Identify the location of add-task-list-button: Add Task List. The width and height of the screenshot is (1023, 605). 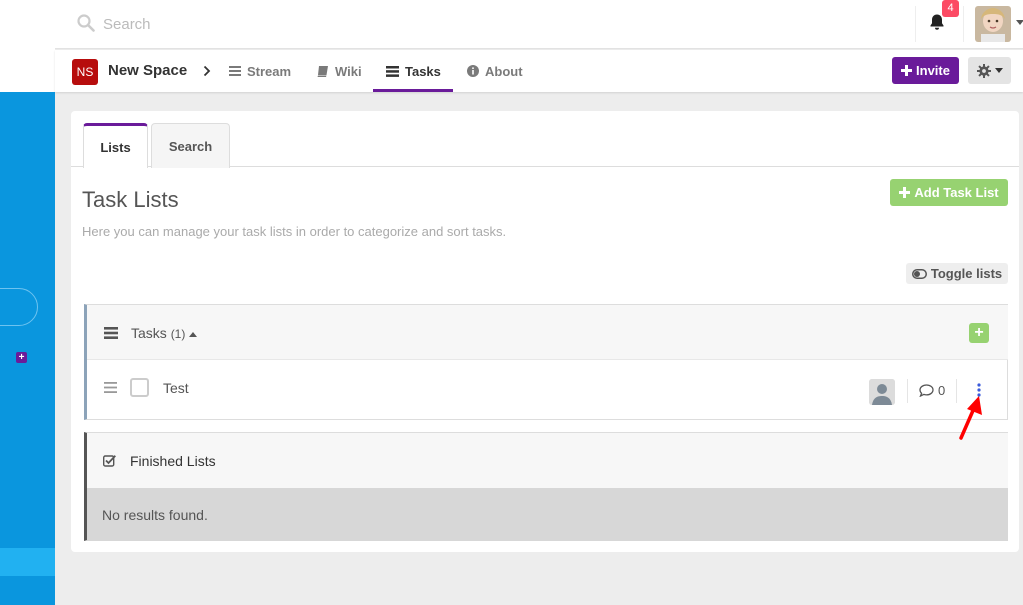
(949, 192).